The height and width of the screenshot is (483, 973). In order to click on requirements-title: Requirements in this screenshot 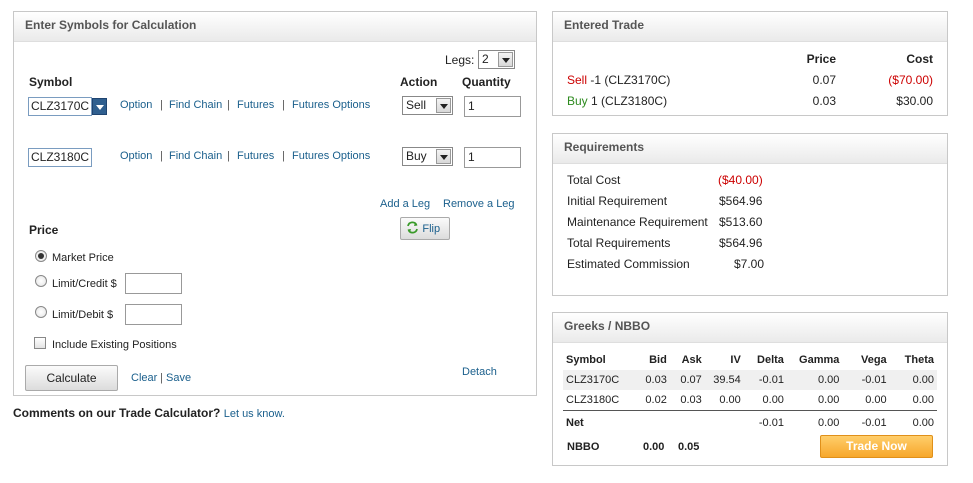, I will do `click(750, 149)`.